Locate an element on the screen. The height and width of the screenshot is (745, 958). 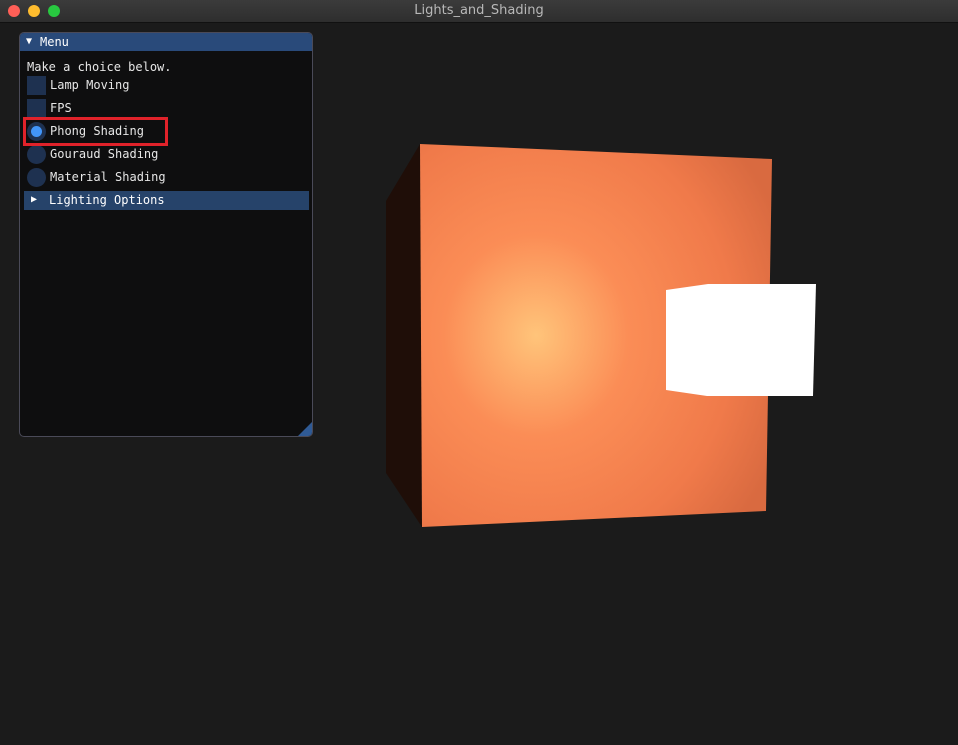
material-shading-radio: Material Shading is located at coordinates (107, 178).